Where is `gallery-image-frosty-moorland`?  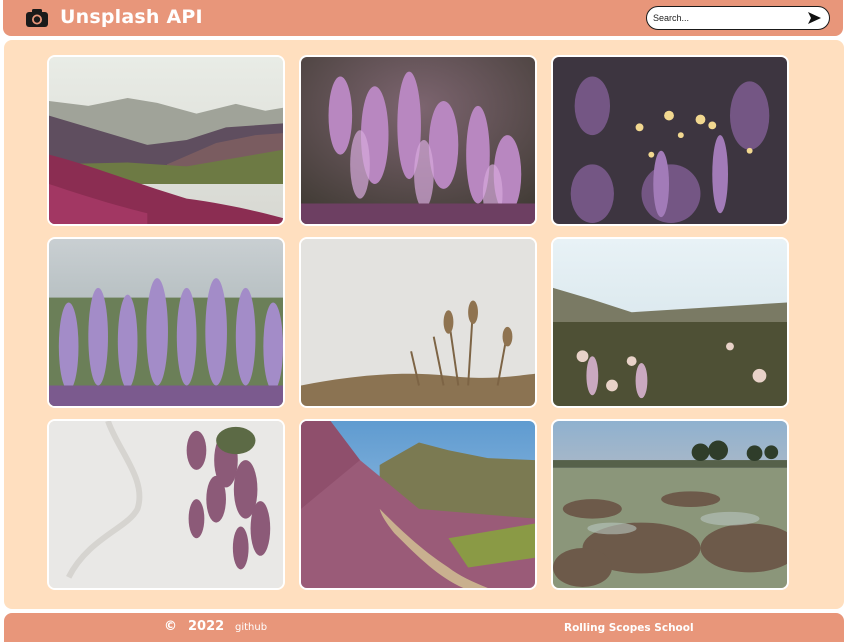 gallery-image-frosty-moorland is located at coordinates (670, 504).